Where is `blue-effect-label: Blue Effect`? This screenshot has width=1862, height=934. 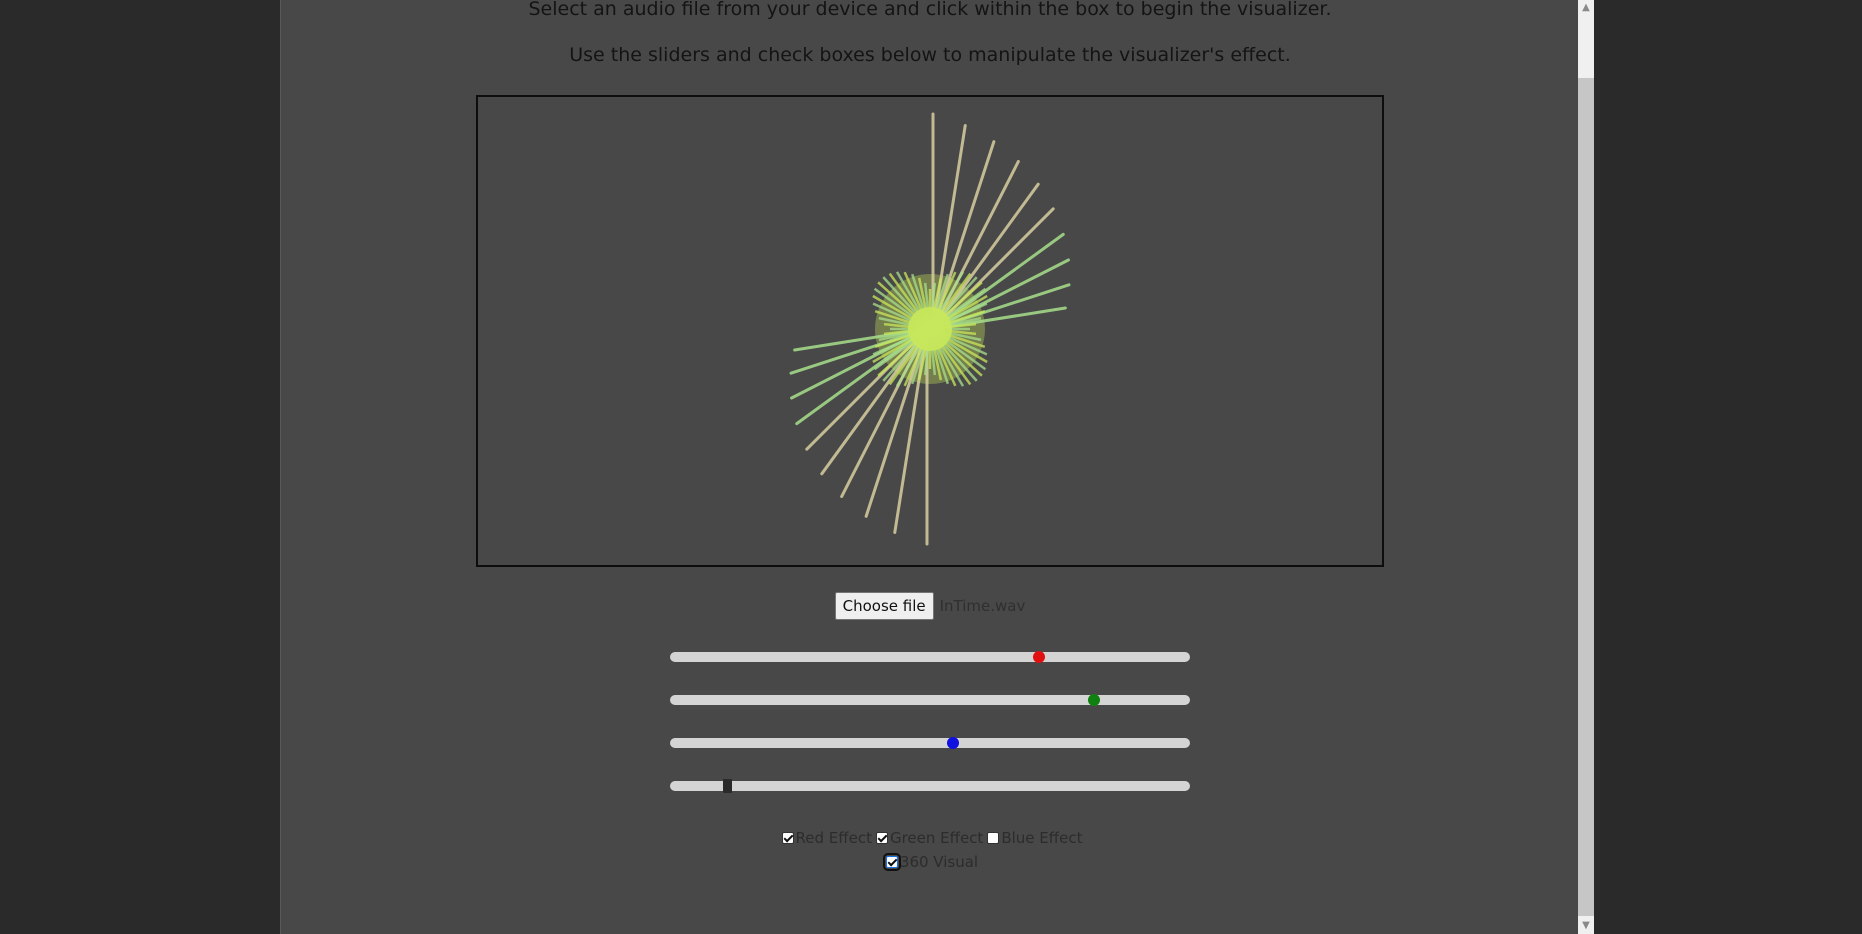 blue-effect-label: Blue Effect is located at coordinates (1042, 838).